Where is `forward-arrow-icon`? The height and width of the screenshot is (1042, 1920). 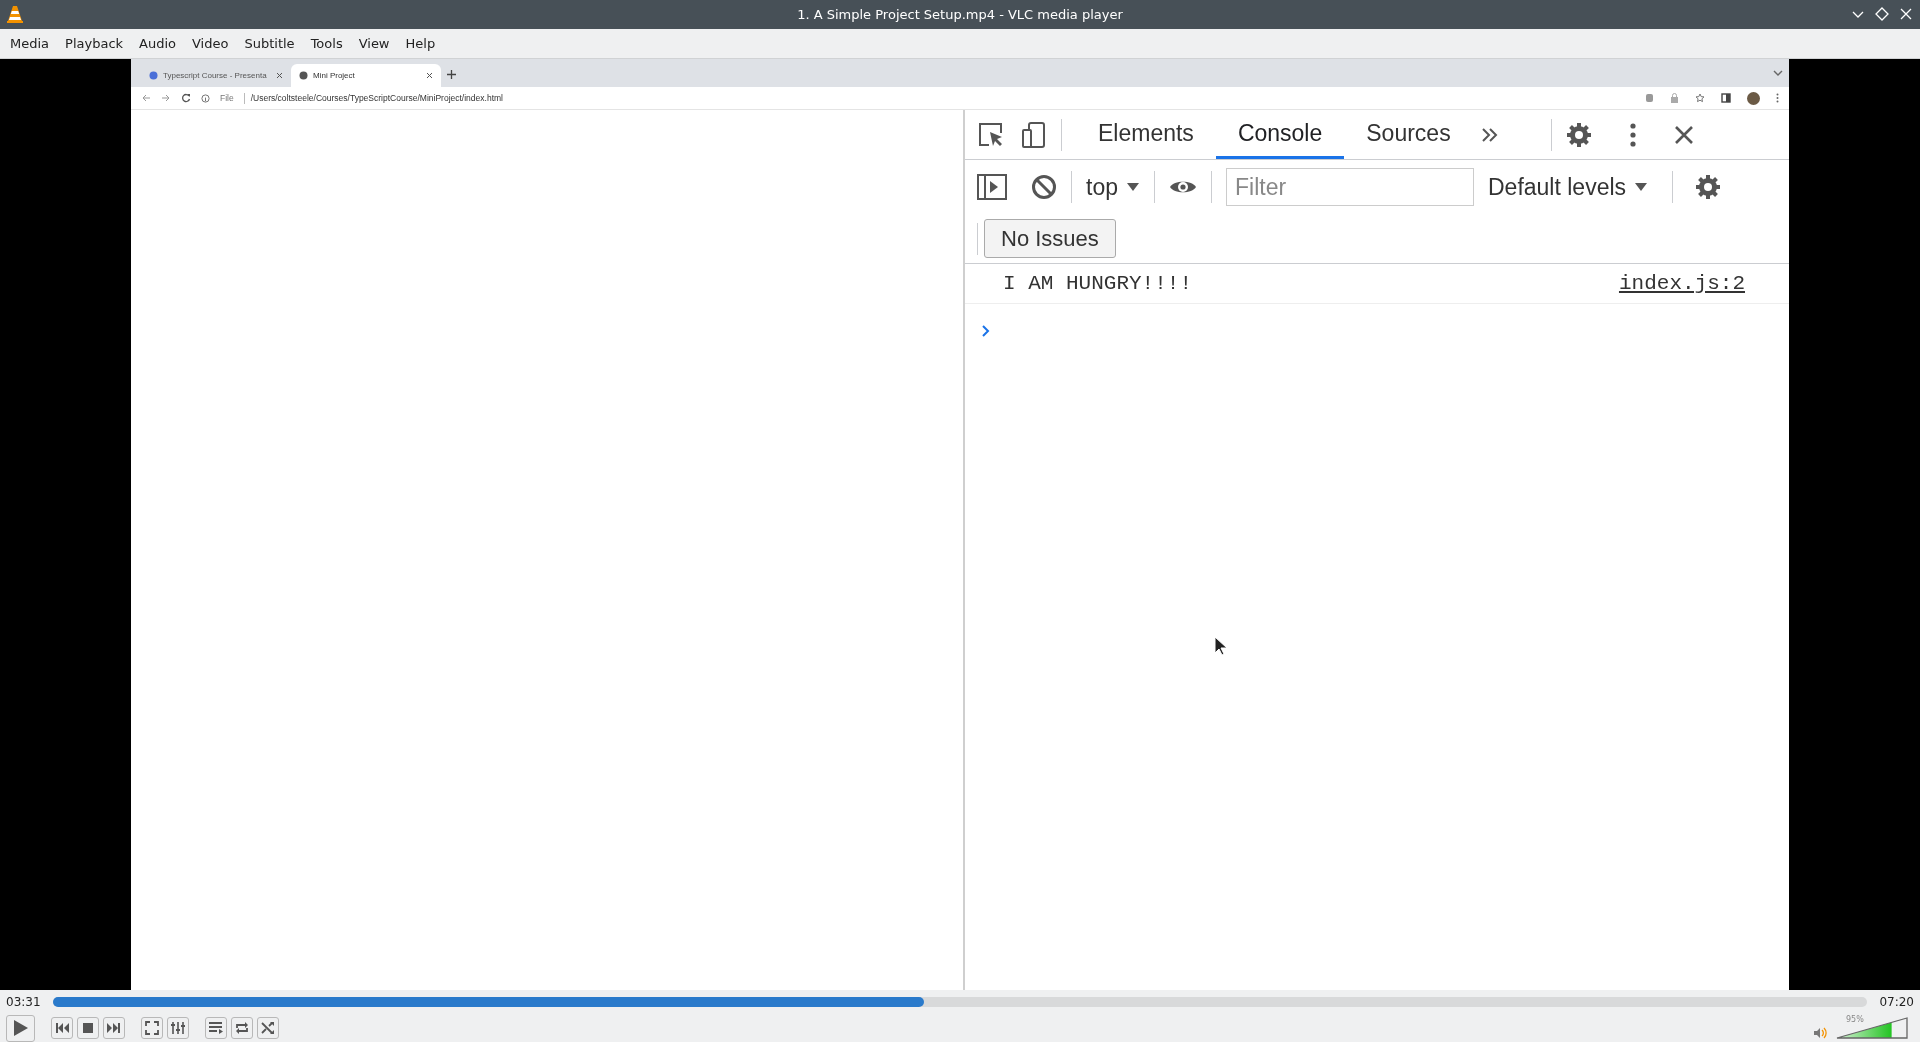
forward-arrow-icon is located at coordinates (166, 98).